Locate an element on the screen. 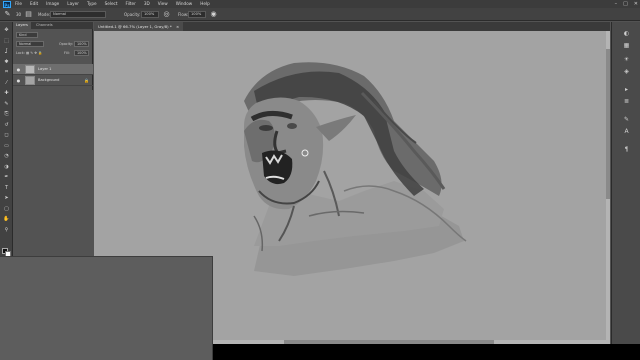 This screenshot has height=360, width=640. menu-window: Window is located at coordinates (184, 4).